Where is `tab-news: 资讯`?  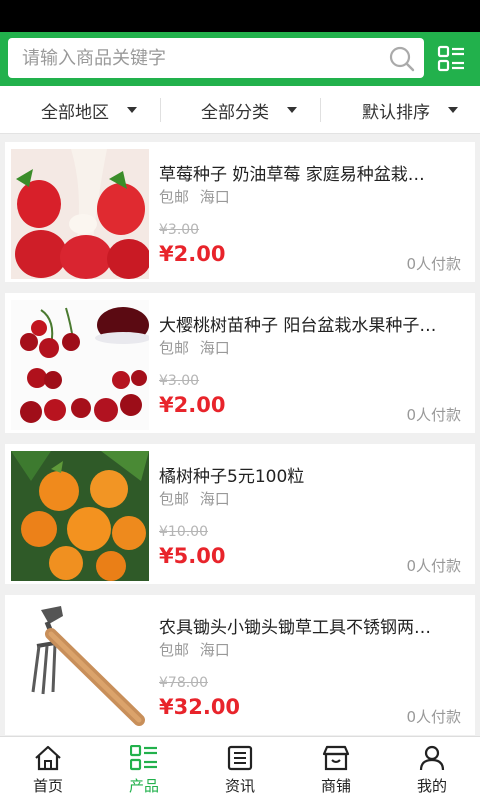 tab-news: 资讯 is located at coordinates (240, 768).